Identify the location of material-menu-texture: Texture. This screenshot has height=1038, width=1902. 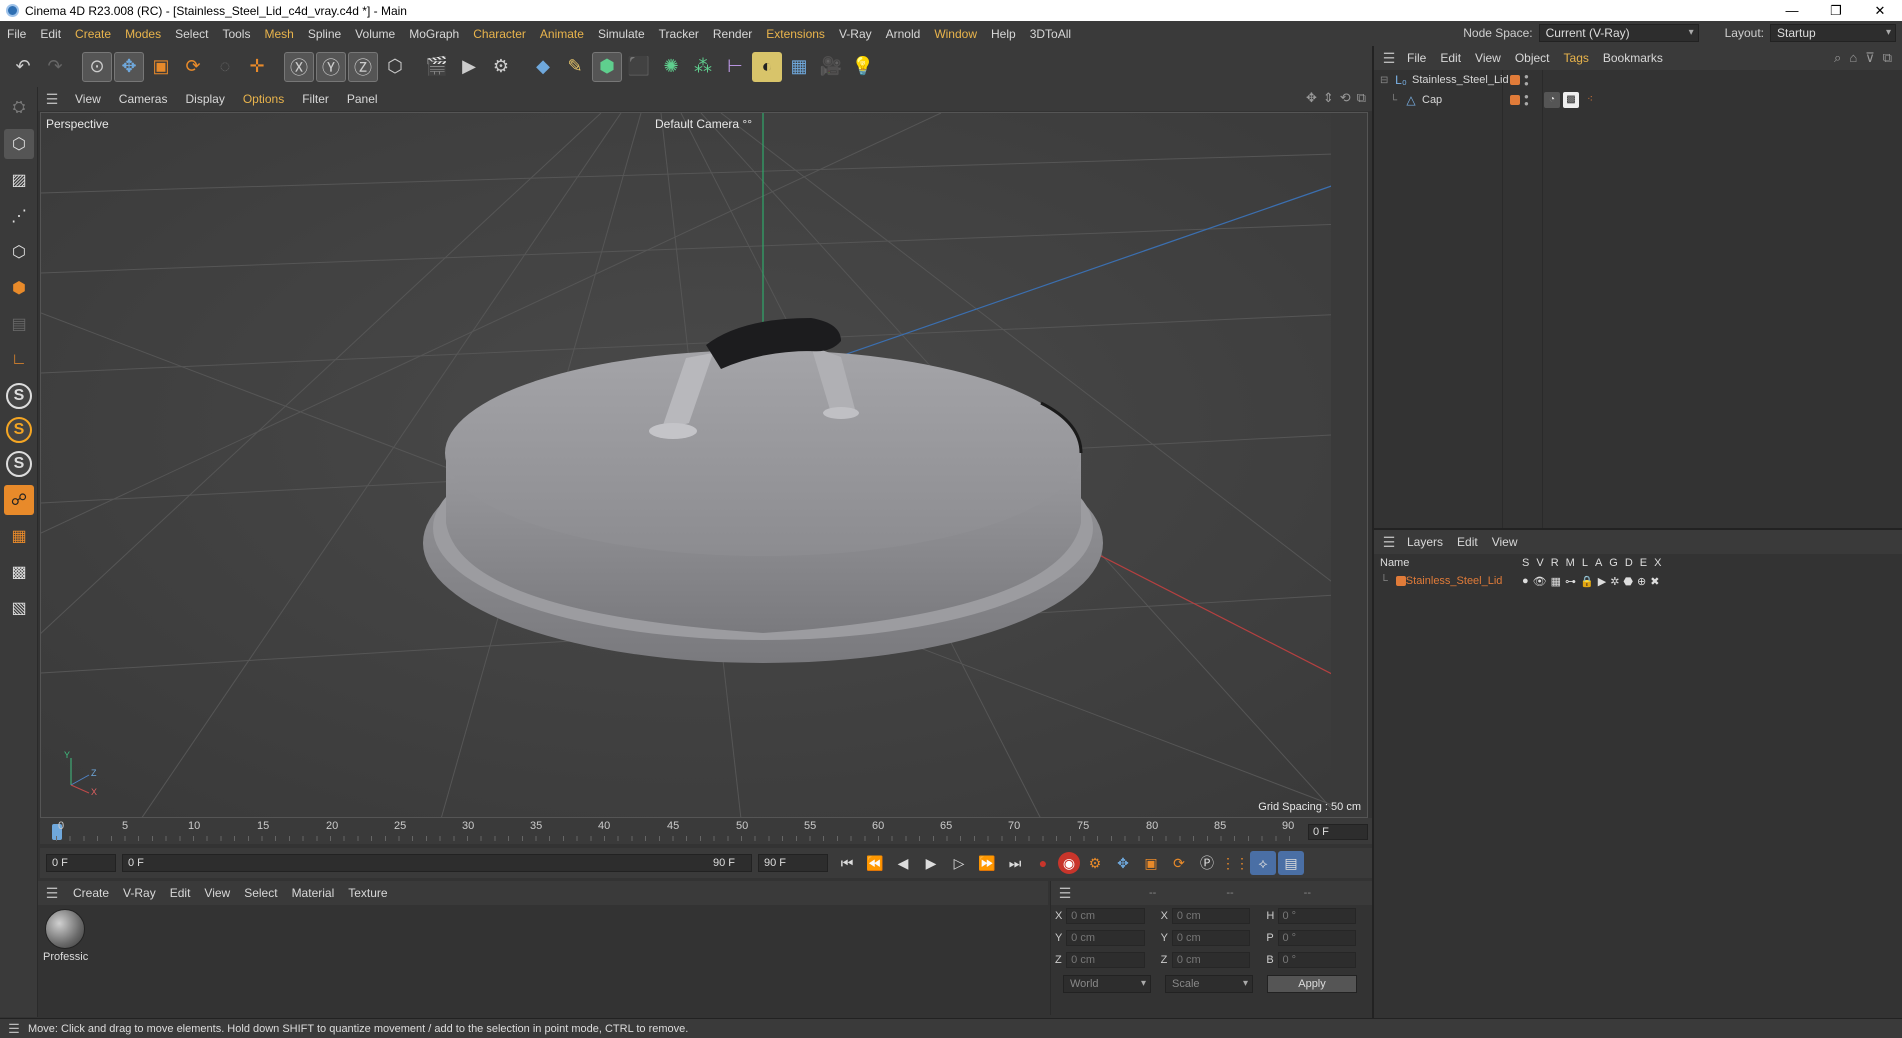
(367, 893).